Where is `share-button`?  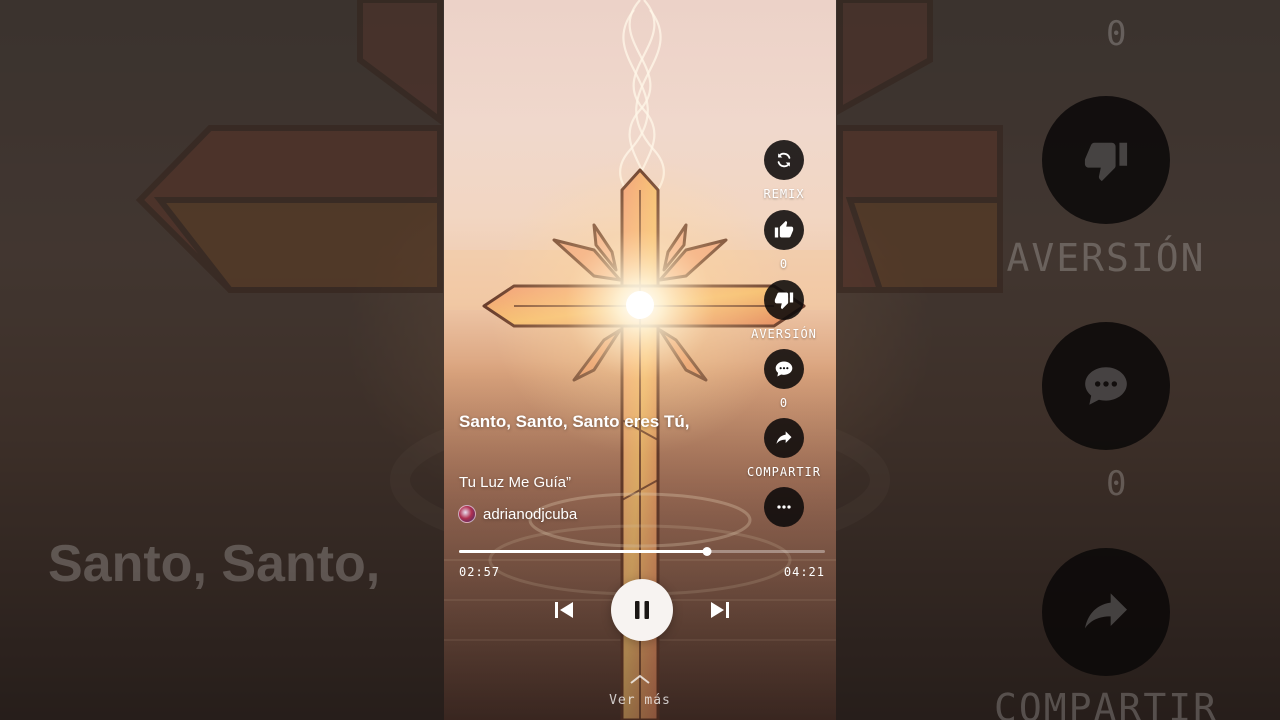 share-button is located at coordinates (784, 438).